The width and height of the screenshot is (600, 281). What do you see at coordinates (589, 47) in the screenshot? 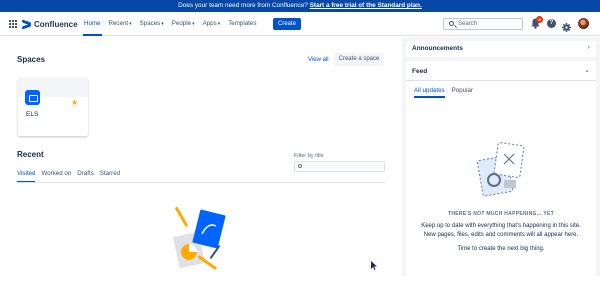
I see `chevron-right-icon: ›` at bounding box center [589, 47].